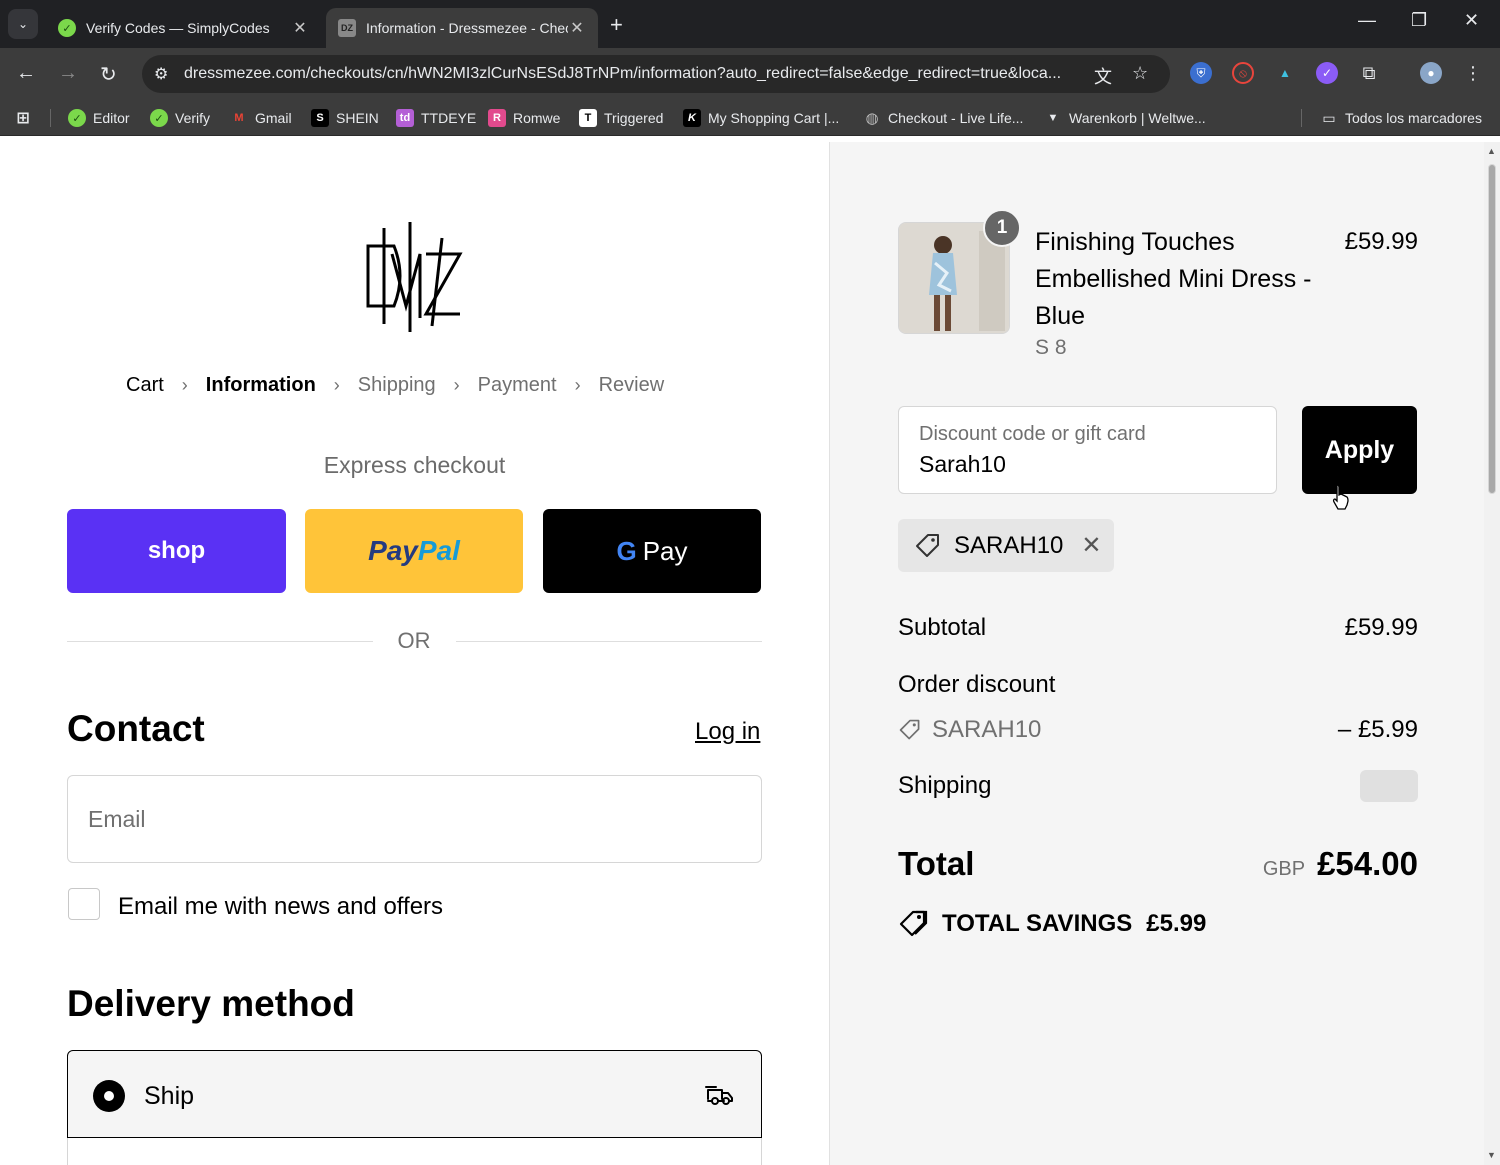  I want to click on shipping-loading-placeholder, so click(1389, 786).